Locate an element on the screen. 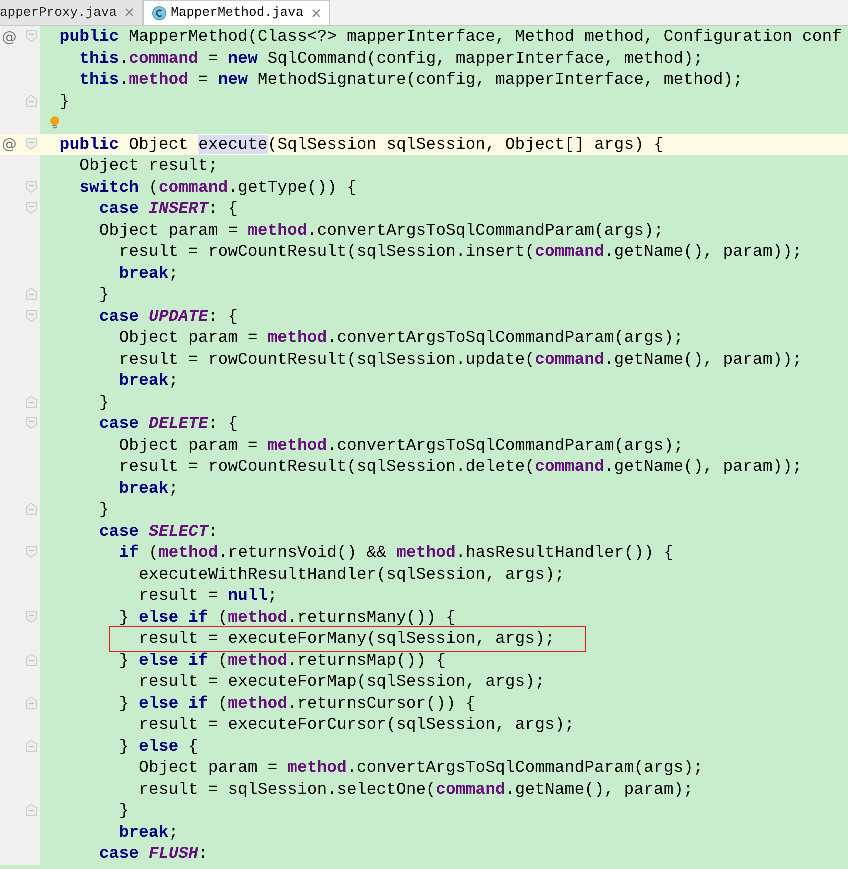  code-line: case DELETE: { is located at coordinates (168, 423).